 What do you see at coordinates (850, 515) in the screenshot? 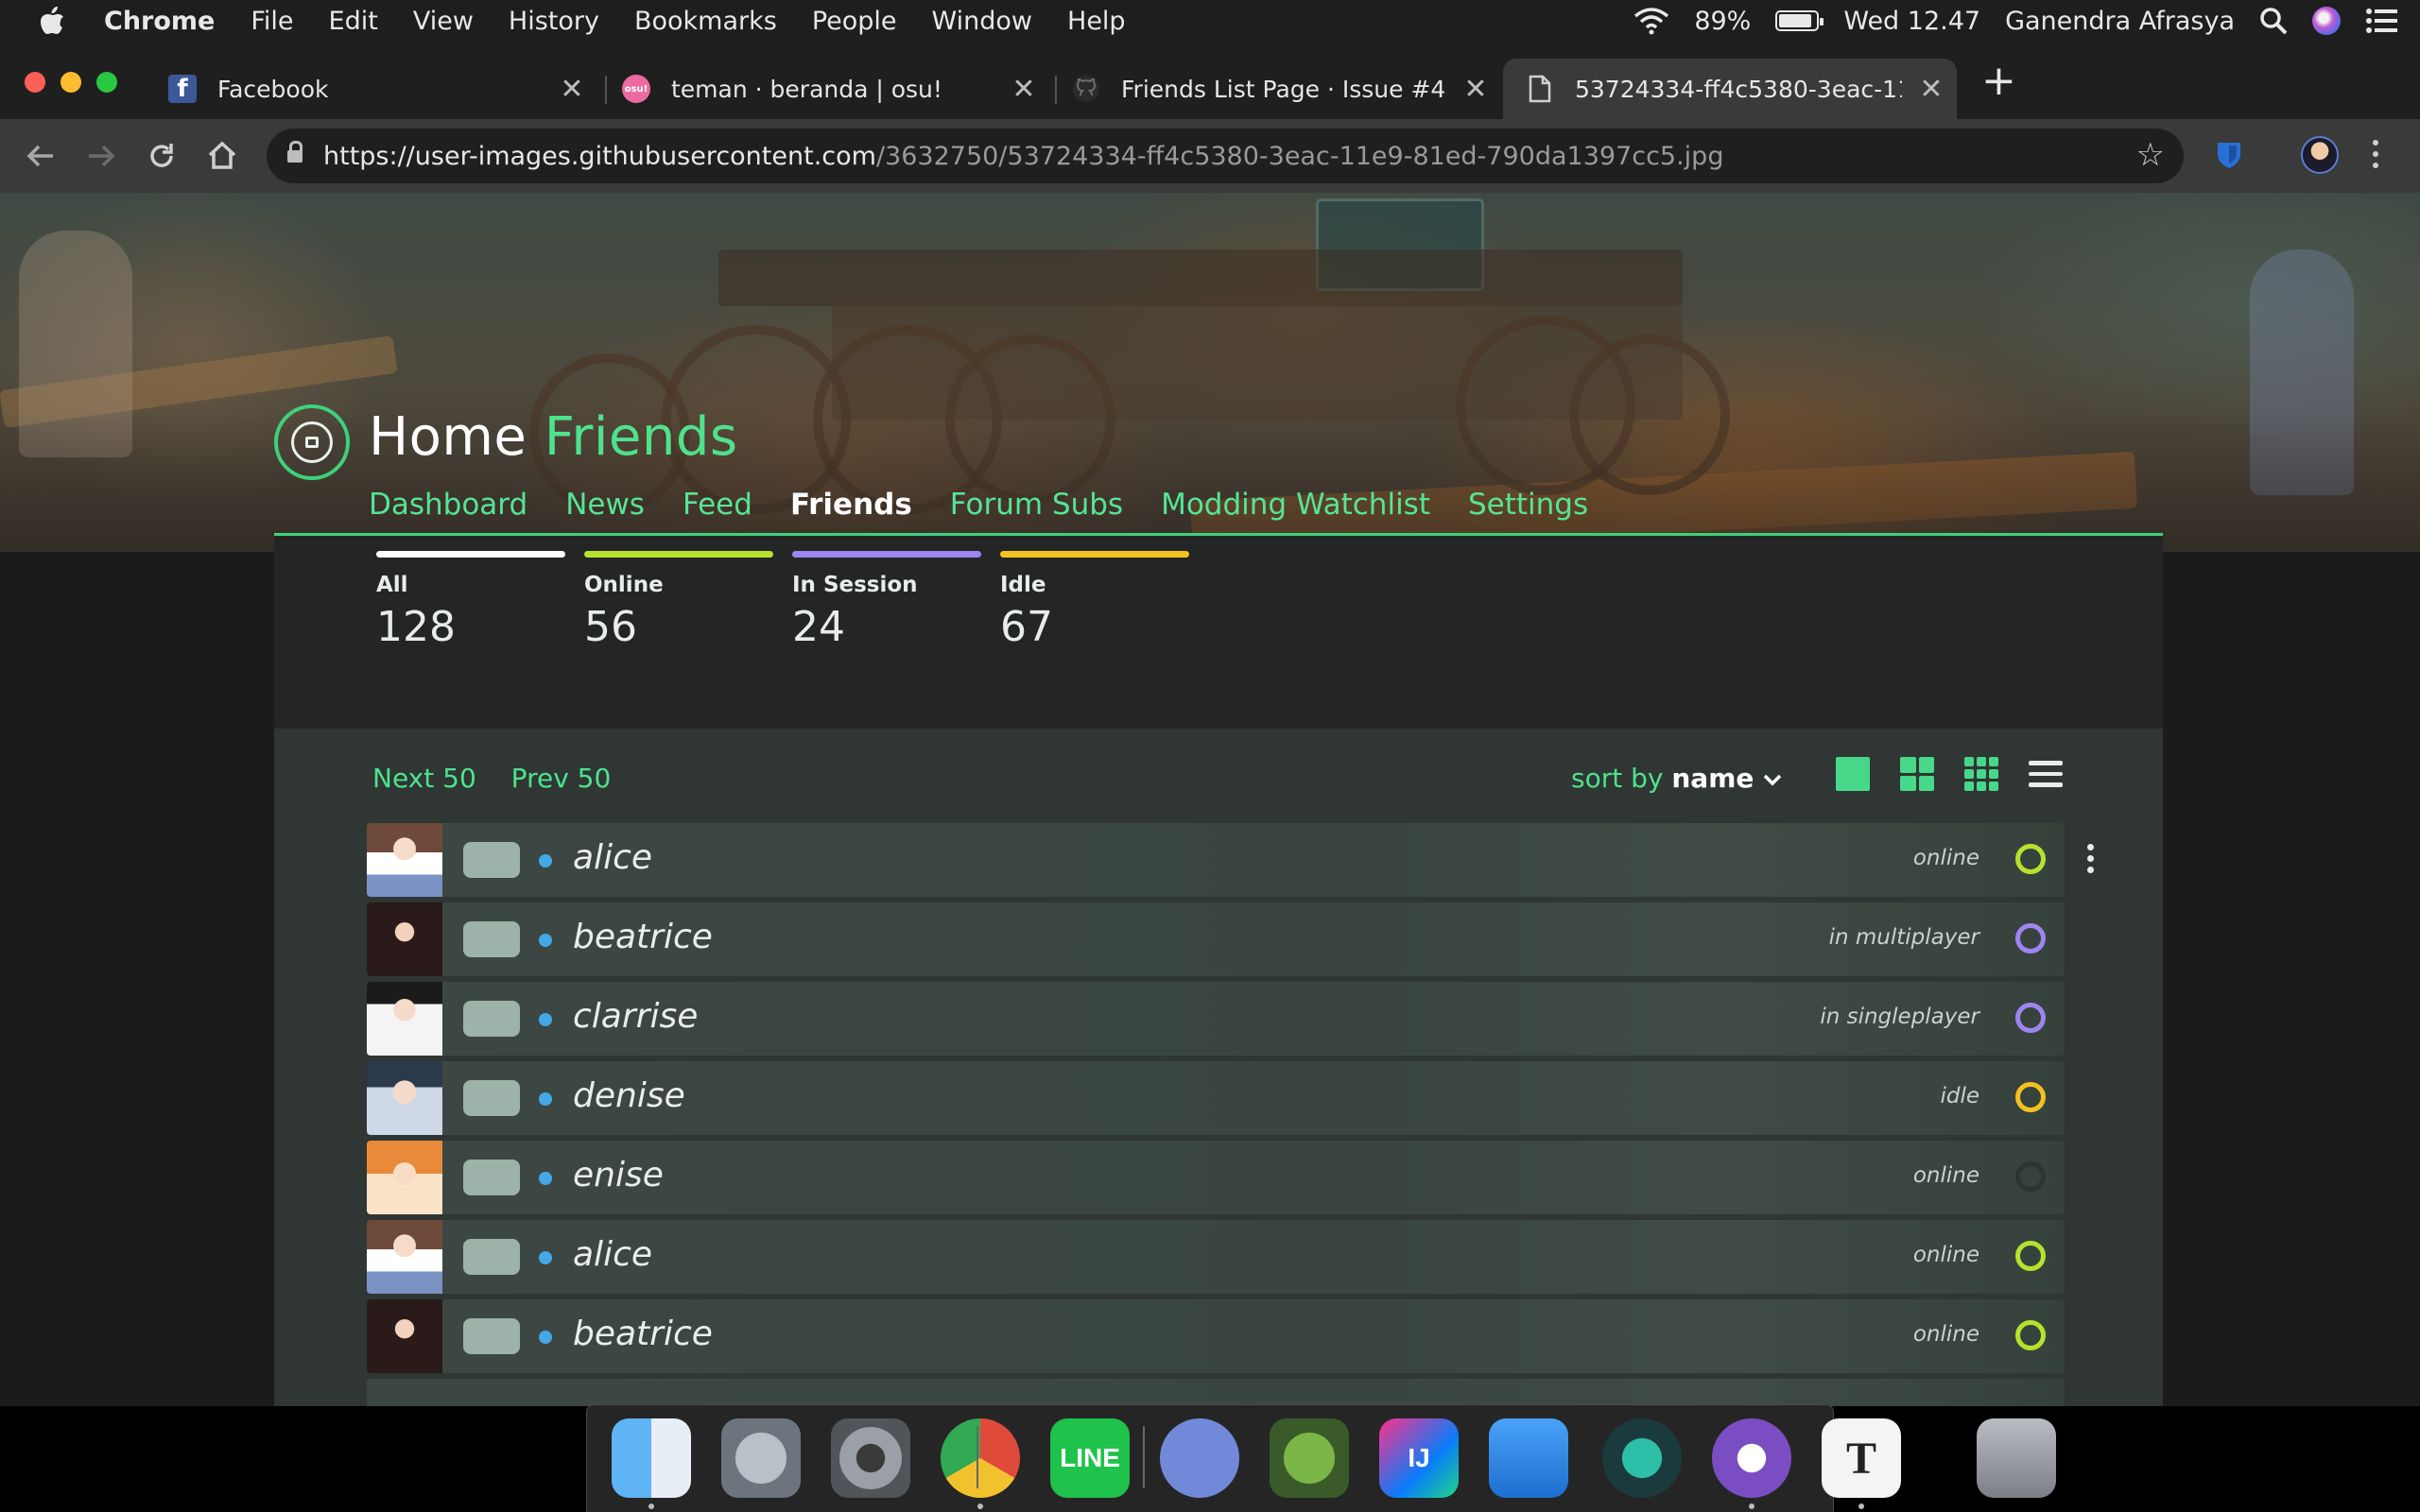
I see `nav-friends: Friends` at bounding box center [850, 515].